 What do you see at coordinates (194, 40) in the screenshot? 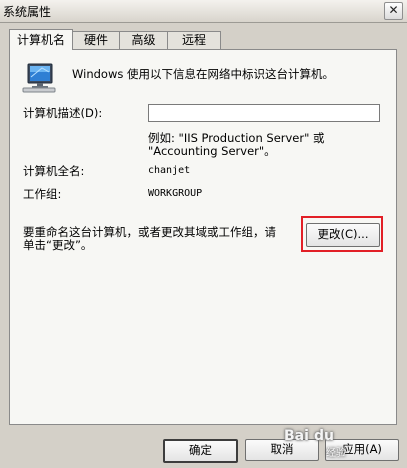
I see `tab-remote: 远程` at bounding box center [194, 40].